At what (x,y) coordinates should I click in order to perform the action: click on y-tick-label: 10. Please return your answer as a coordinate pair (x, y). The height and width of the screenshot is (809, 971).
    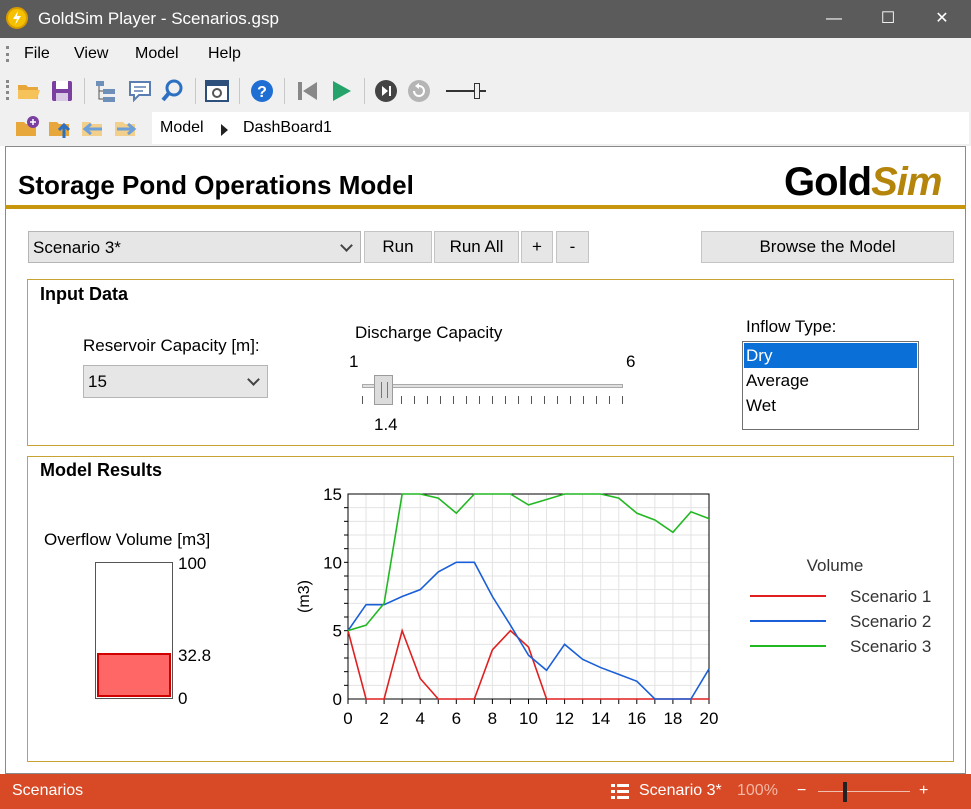
    Looking at the image, I should click on (332, 562).